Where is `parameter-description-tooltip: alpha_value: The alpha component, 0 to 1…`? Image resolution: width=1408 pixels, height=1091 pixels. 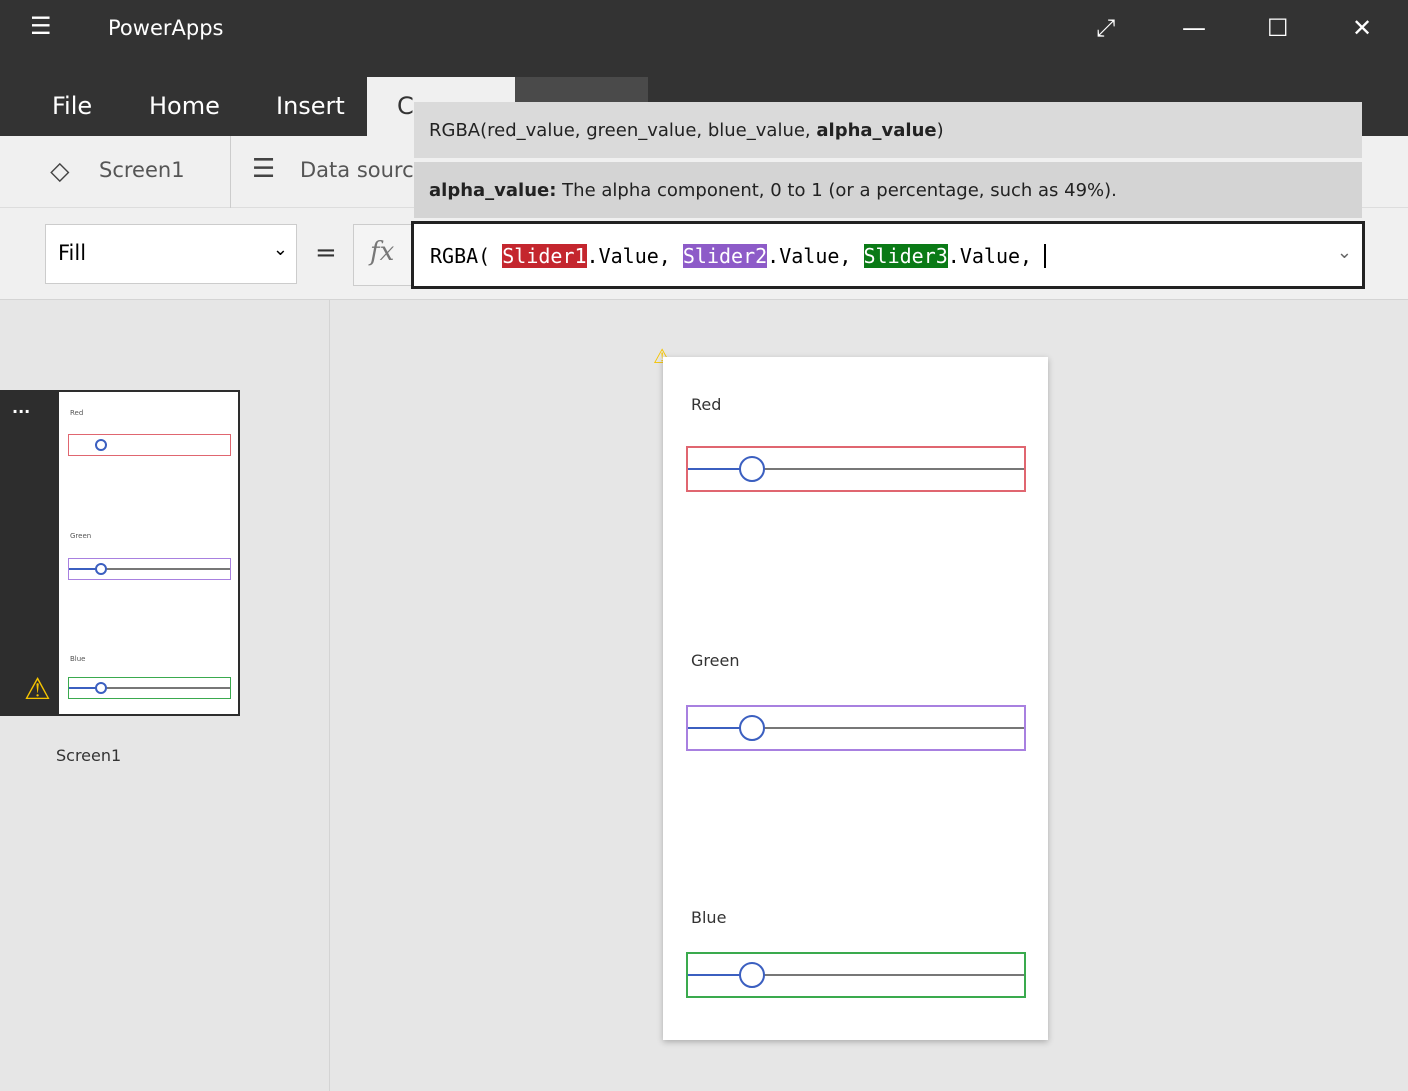 parameter-description-tooltip: alpha_value: The alpha component, 0 to 1… is located at coordinates (888, 190).